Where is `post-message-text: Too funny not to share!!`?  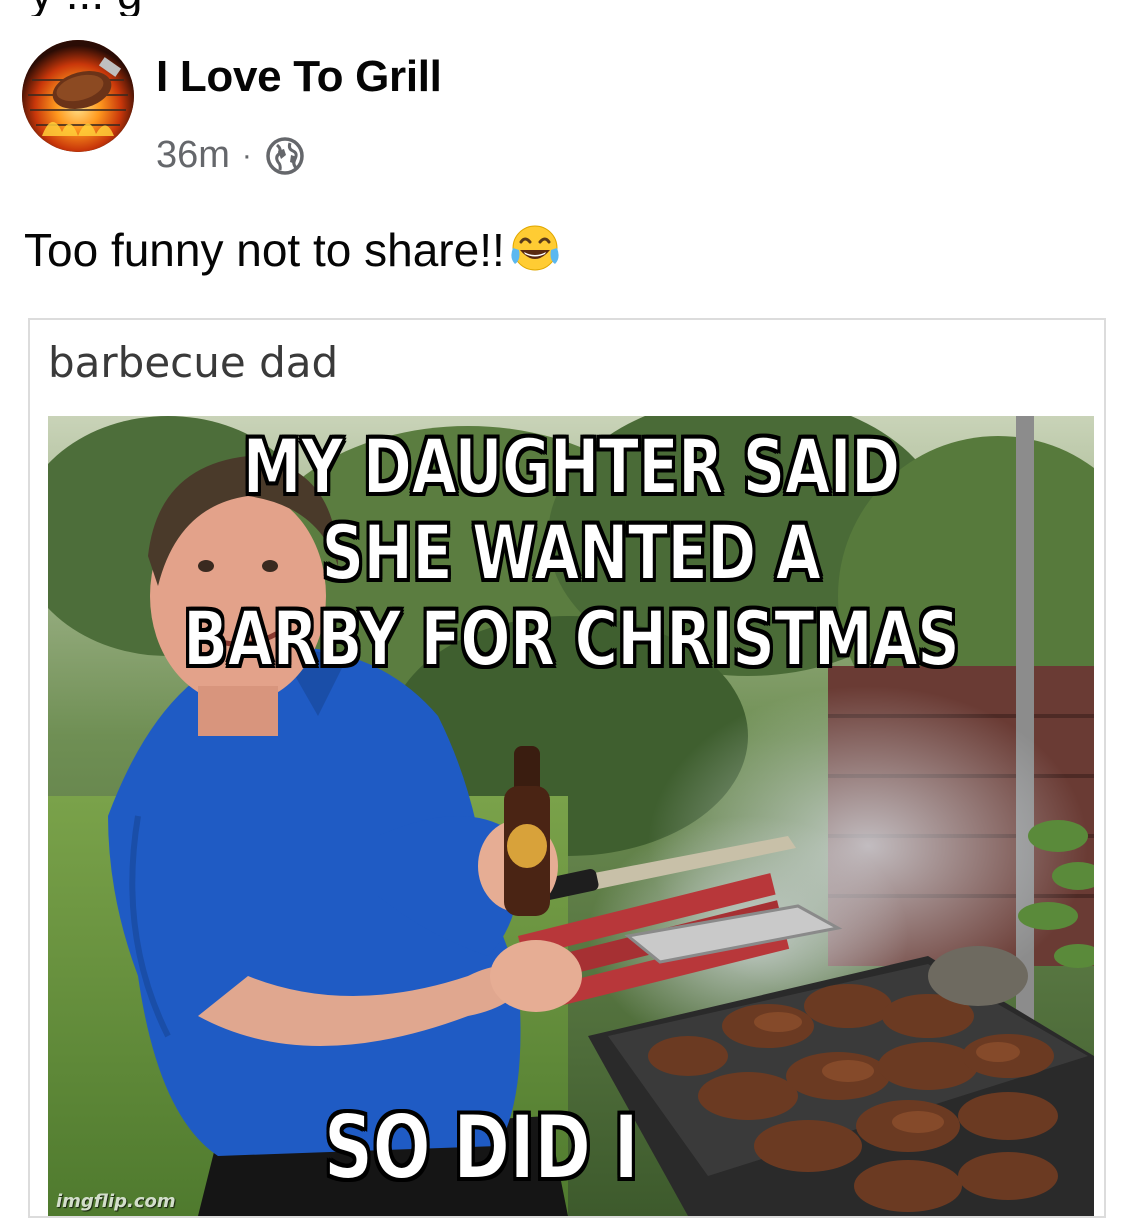
post-message-text: Too funny not to share!! is located at coordinates (264, 250).